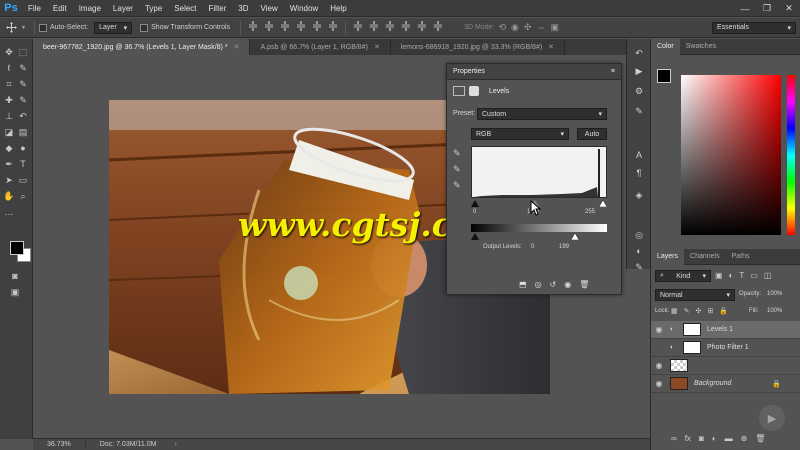  I want to click on brush-tool-icon: ✎, so click(23, 100).